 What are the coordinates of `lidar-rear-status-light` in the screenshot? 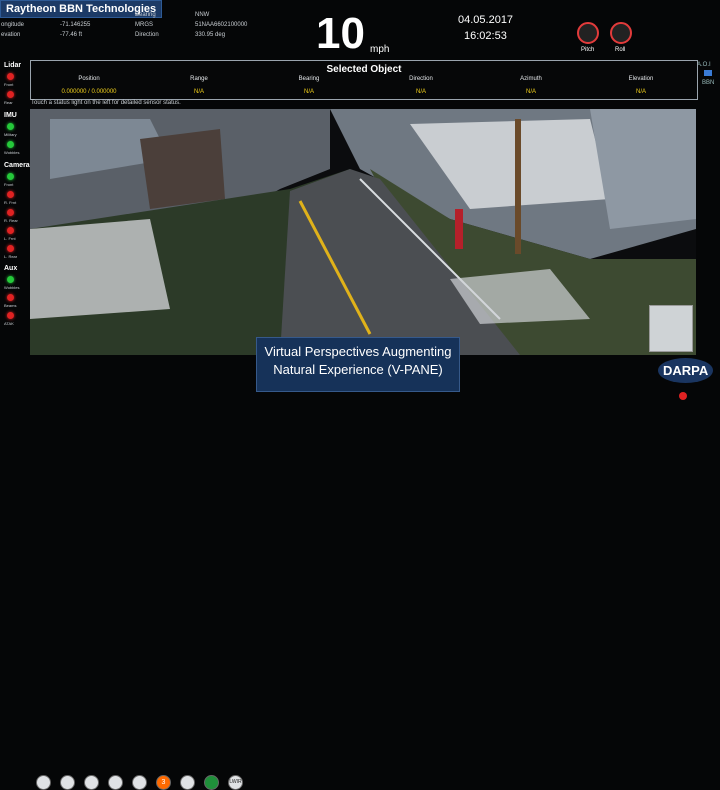 It's located at (10, 94).